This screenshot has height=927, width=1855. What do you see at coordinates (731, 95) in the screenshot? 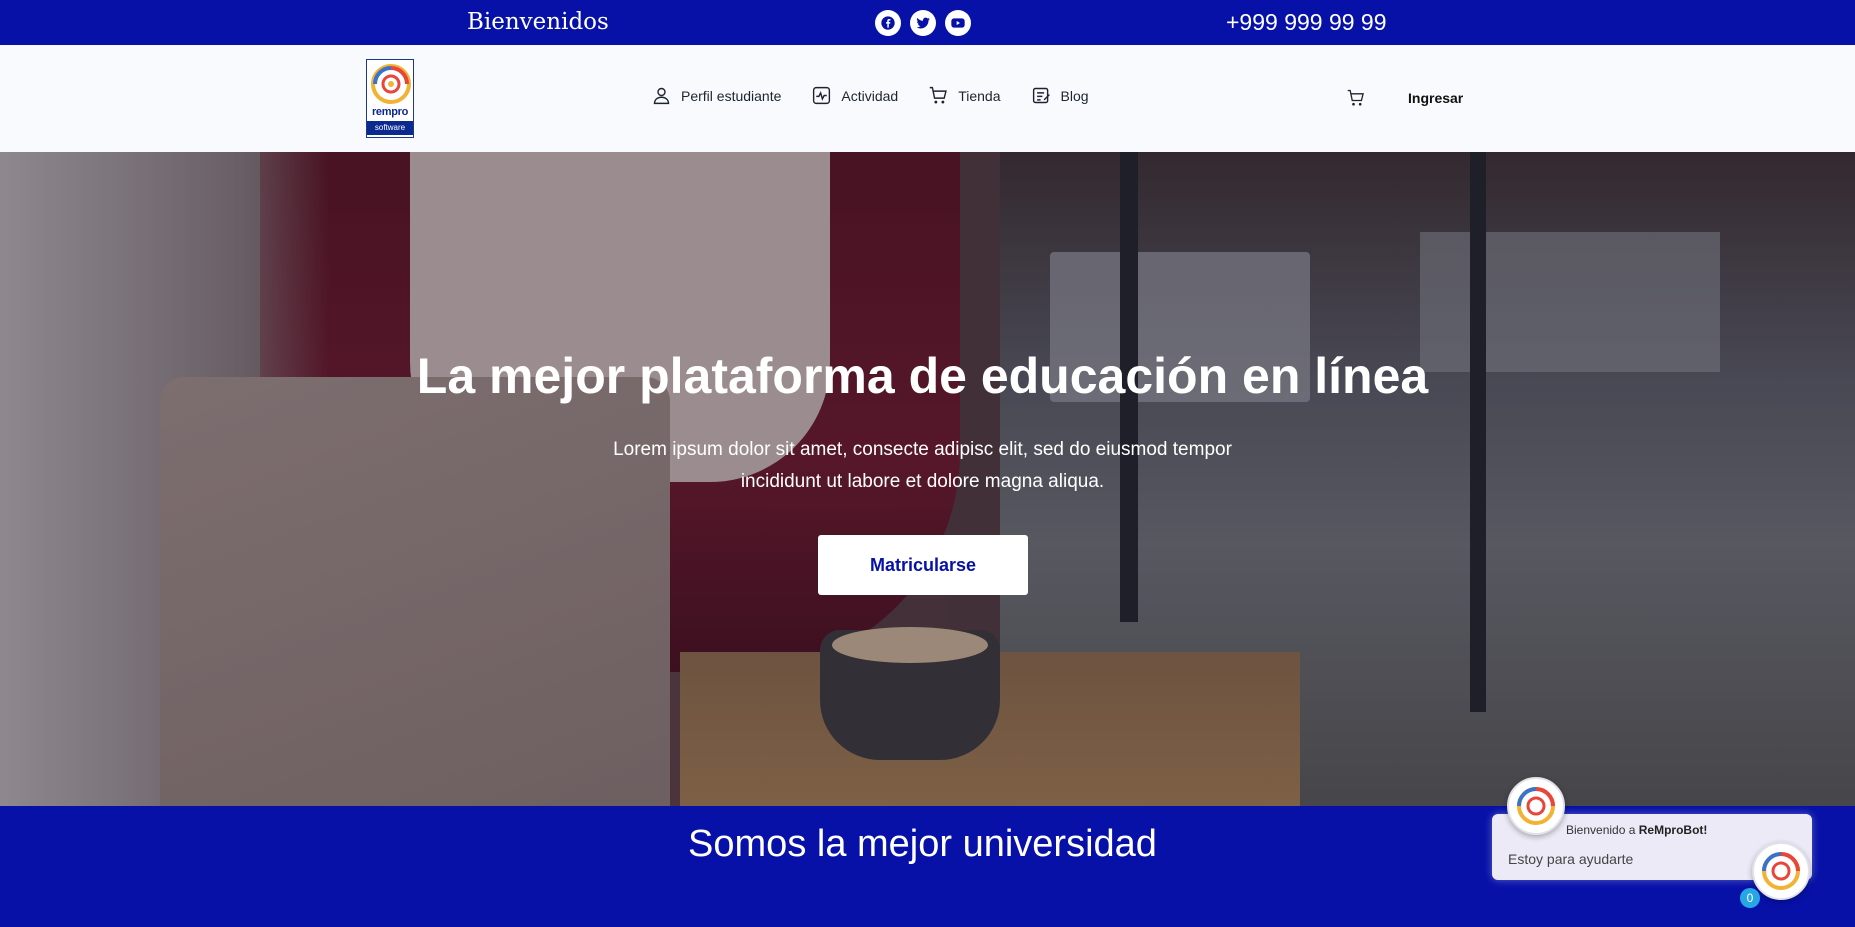
I see `nav-label: Perfil estudiante` at bounding box center [731, 95].